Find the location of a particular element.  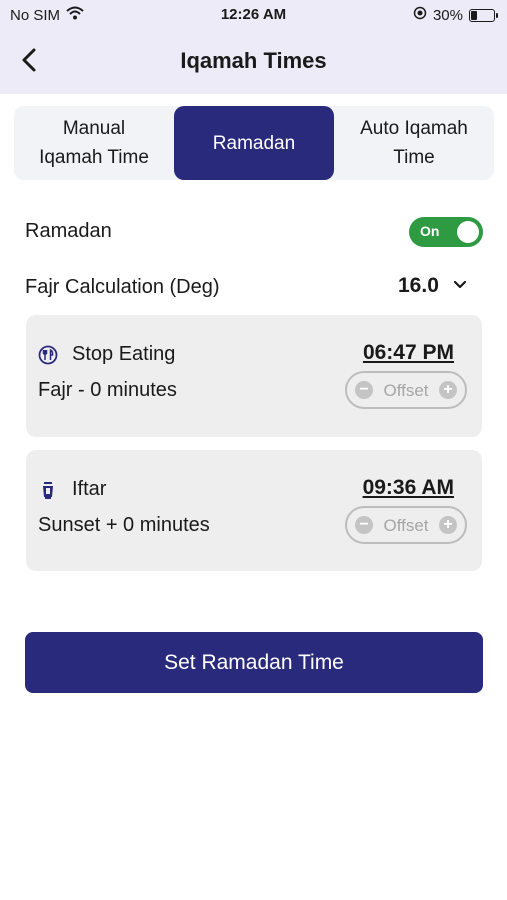

fajr-degree-value: 16.0 is located at coordinates (418, 285).